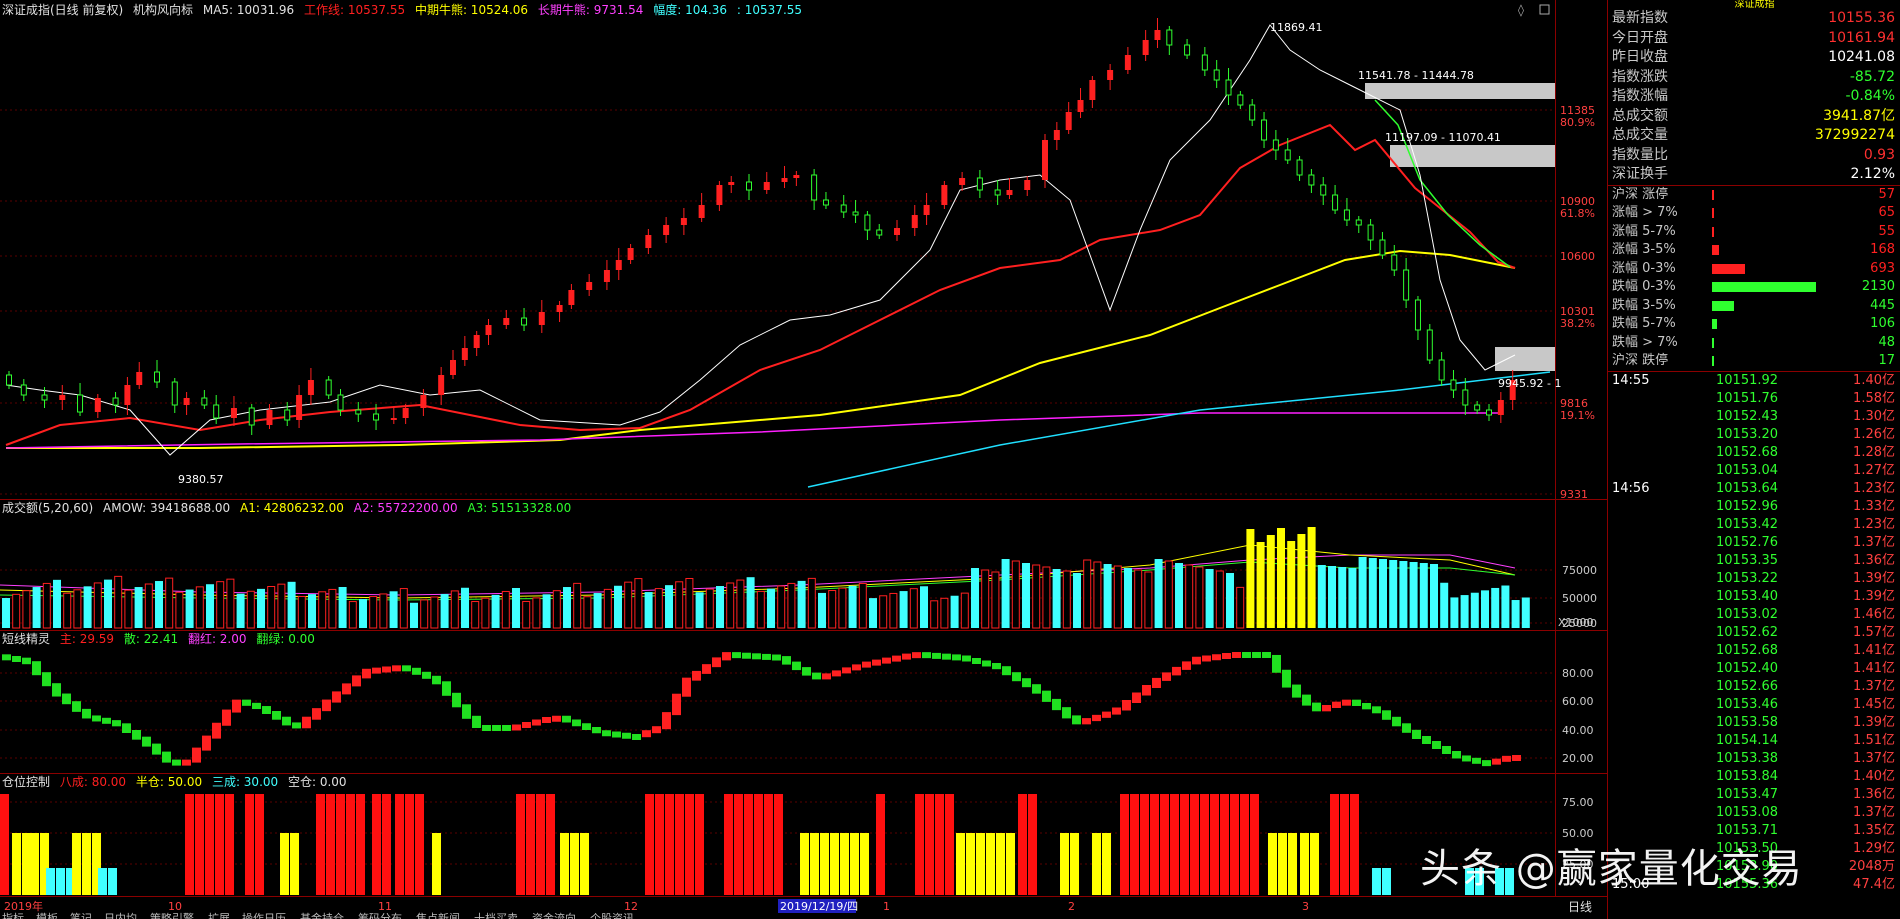 This screenshot has height=919, width=1900. Describe the element at coordinates (1886, 231) in the screenshot. I see `breadth-value: 55` at that location.